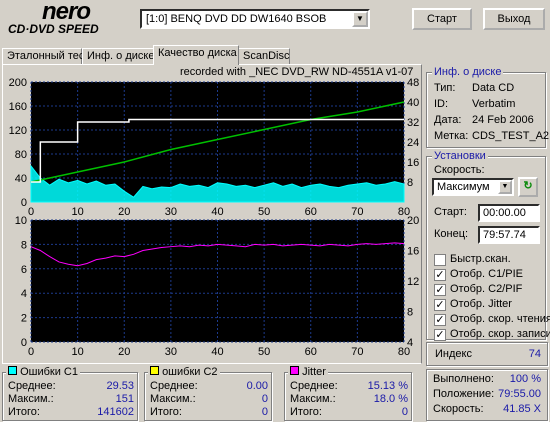 The image size is (550, 422). What do you see at coordinates (53, 29) in the screenshot?
I see `logo-product: CD·DVD SPEED` at bounding box center [53, 29].